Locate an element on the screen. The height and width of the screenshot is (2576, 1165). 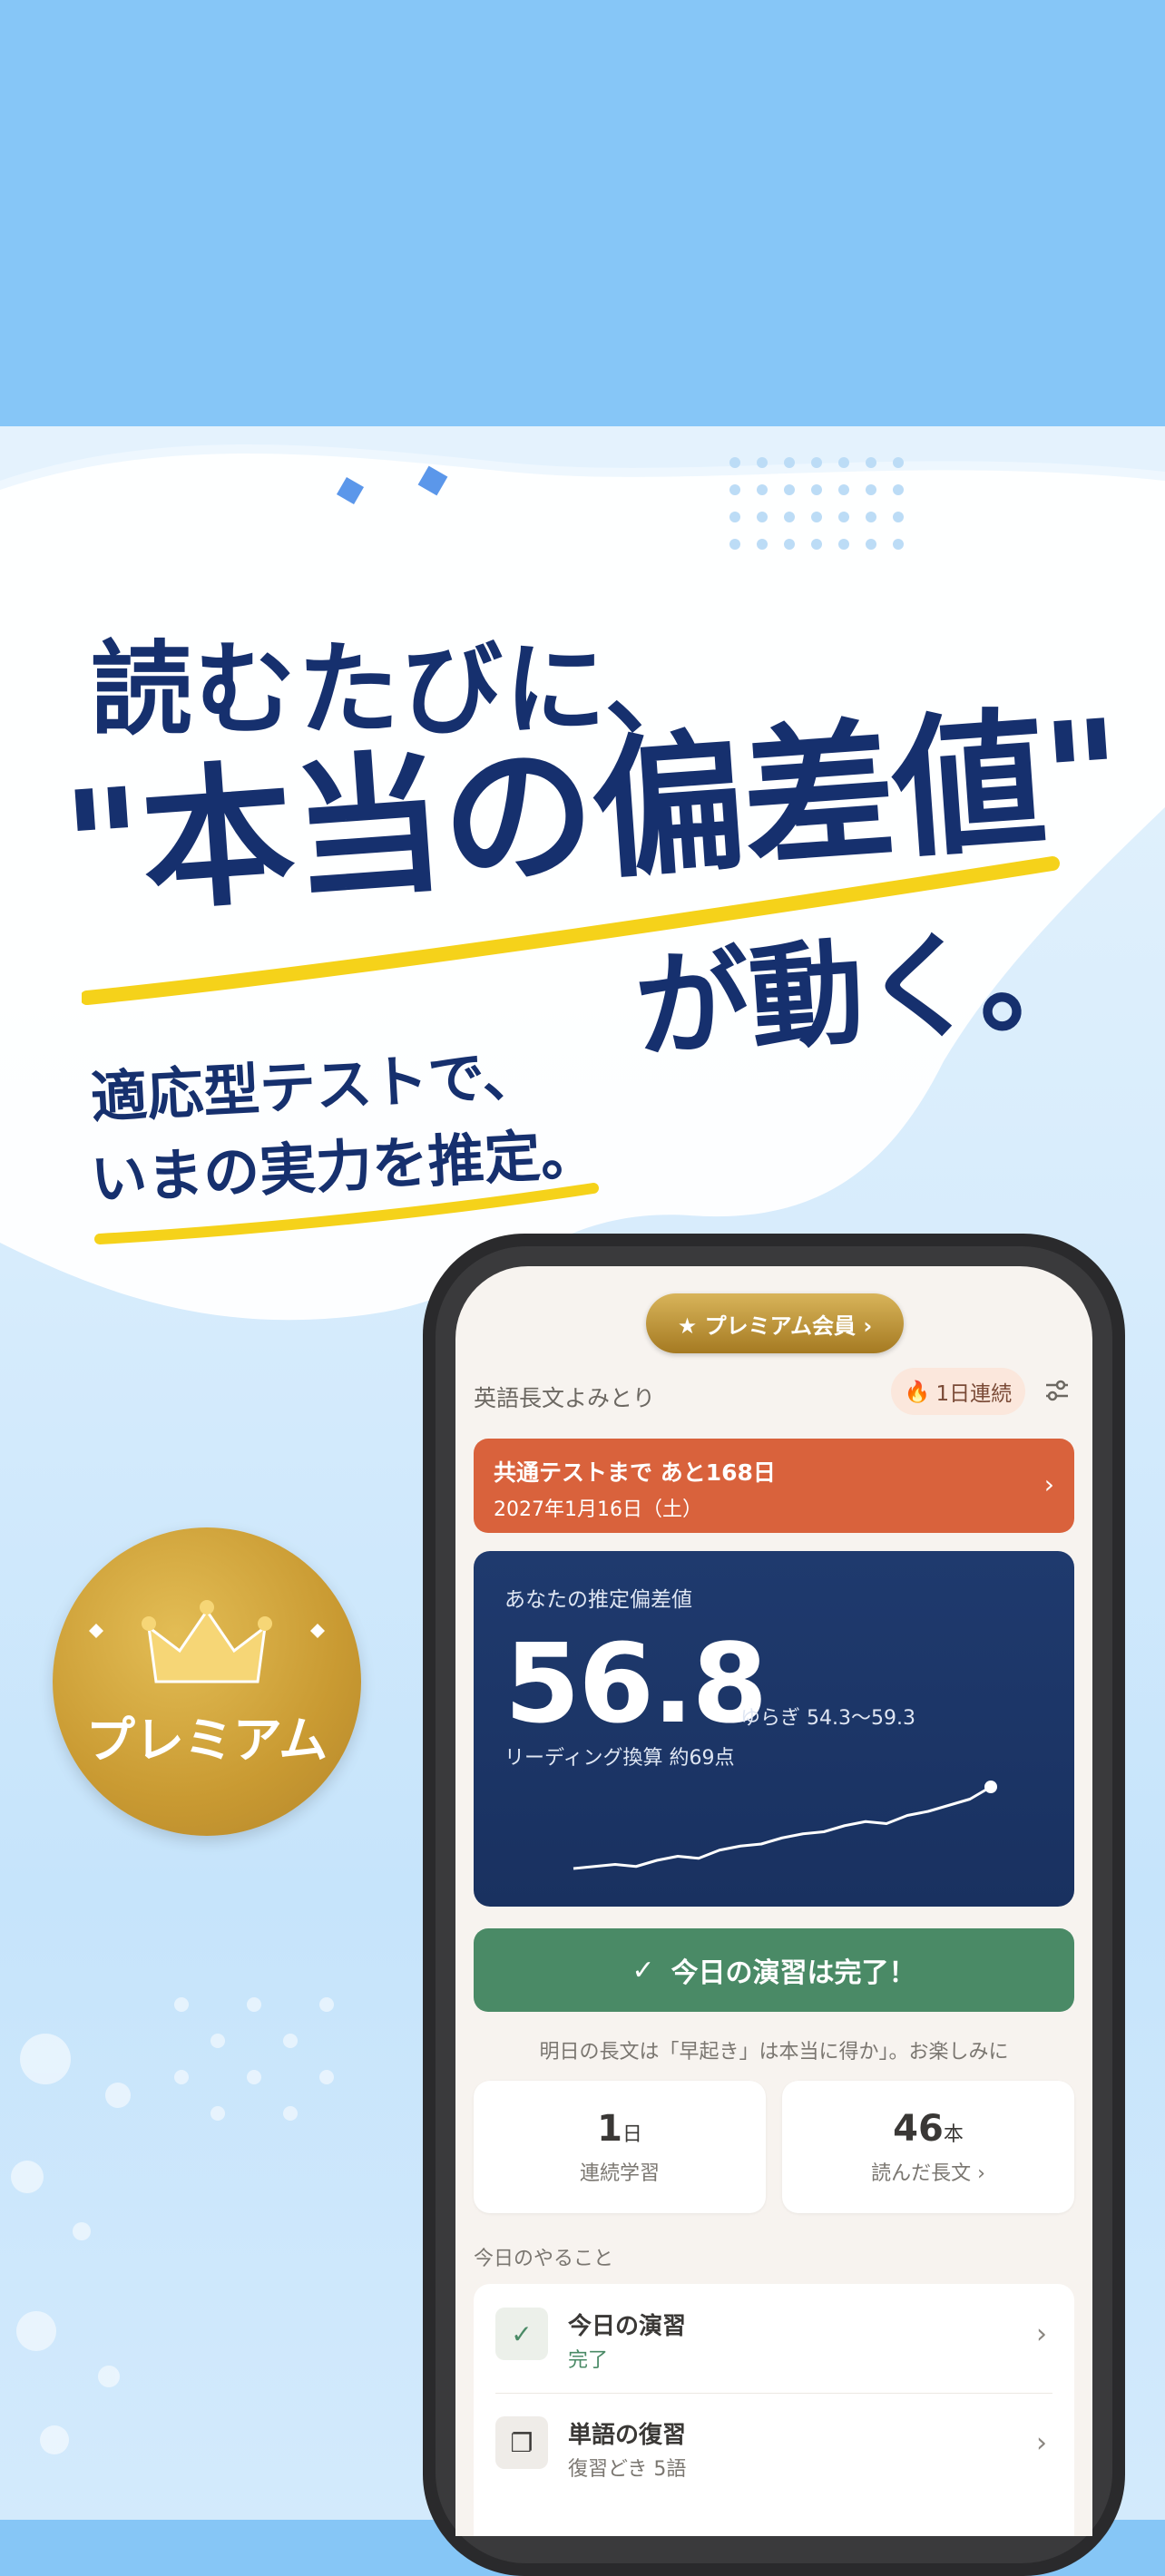
practice-complete-button: ✓ 今日の演習は完了！ is located at coordinates (774, 1970).